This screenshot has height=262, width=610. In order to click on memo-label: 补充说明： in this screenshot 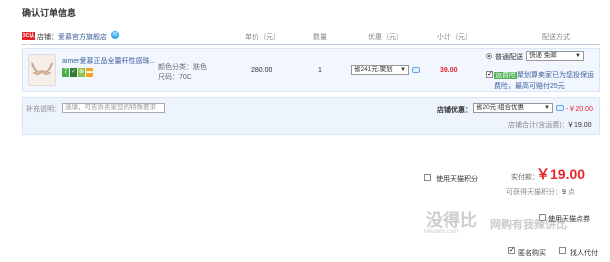, I will do `click(43, 109)`.